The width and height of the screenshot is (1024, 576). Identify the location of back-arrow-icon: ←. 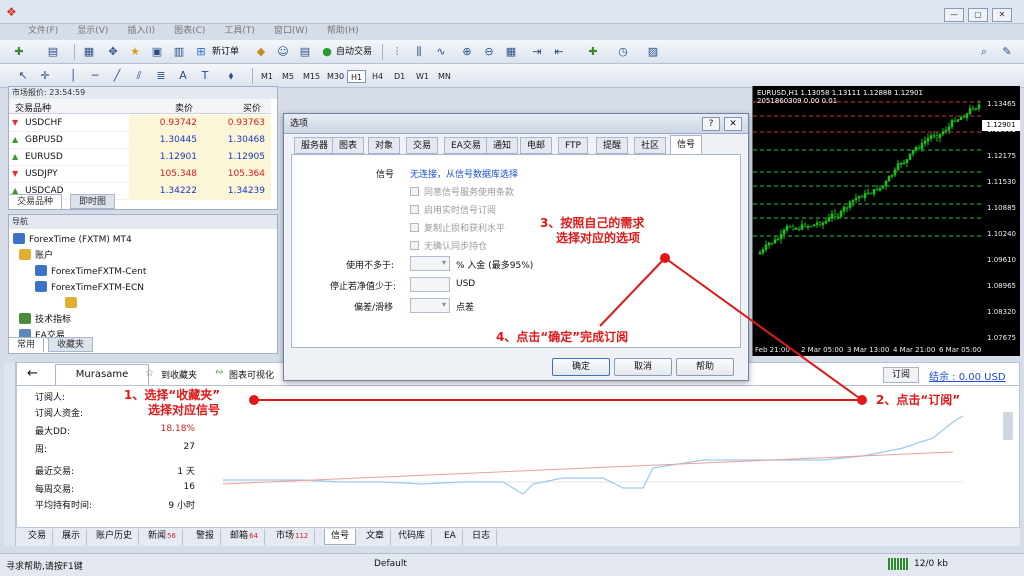
(32, 373).